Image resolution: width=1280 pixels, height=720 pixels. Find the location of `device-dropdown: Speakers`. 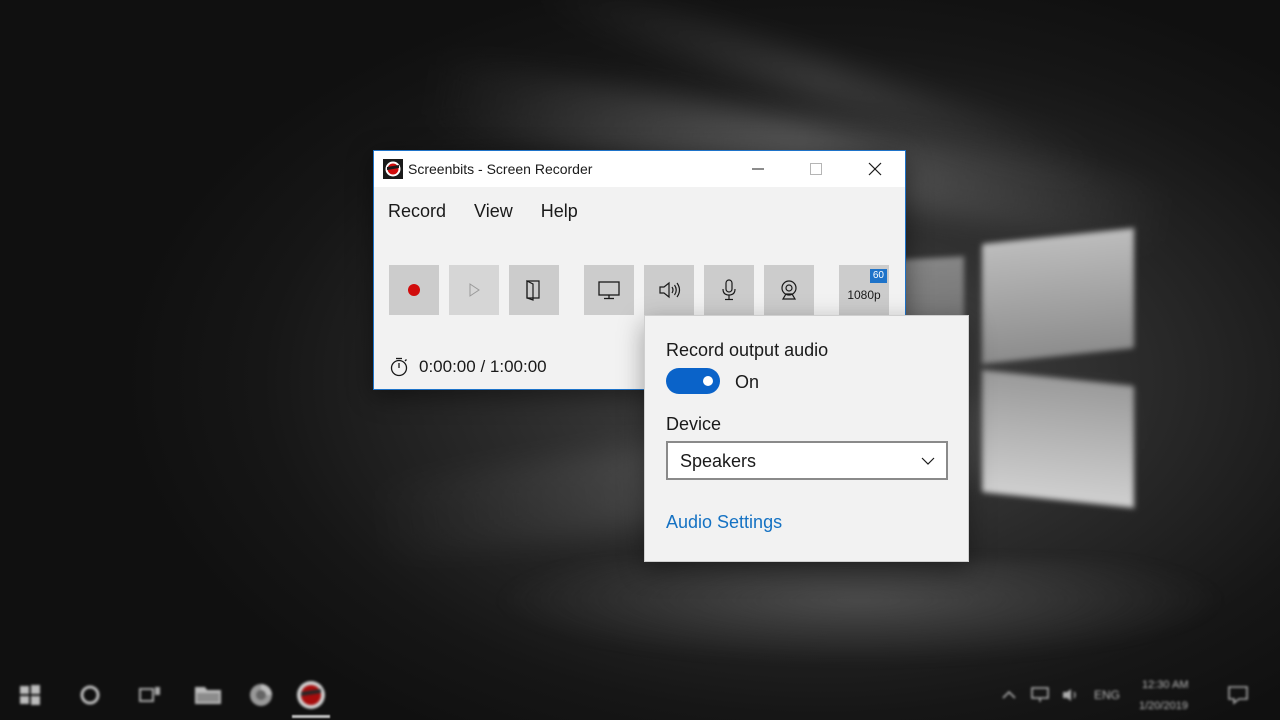

device-dropdown: Speakers is located at coordinates (807, 460).